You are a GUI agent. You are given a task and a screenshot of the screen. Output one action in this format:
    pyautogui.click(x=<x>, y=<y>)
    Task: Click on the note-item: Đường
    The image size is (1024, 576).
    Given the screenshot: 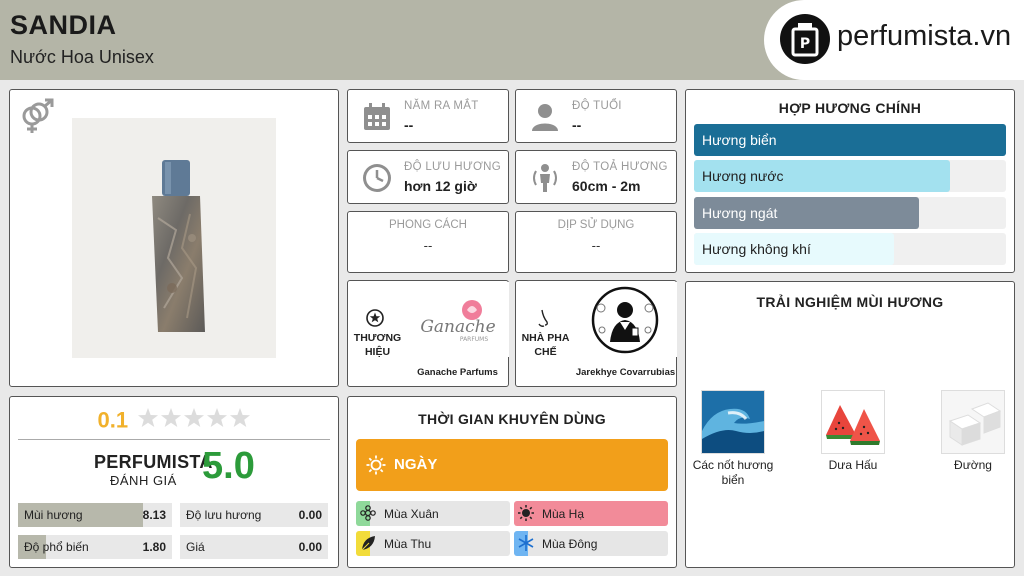 What is the action you would take?
    pyautogui.click(x=973, y=431)
    